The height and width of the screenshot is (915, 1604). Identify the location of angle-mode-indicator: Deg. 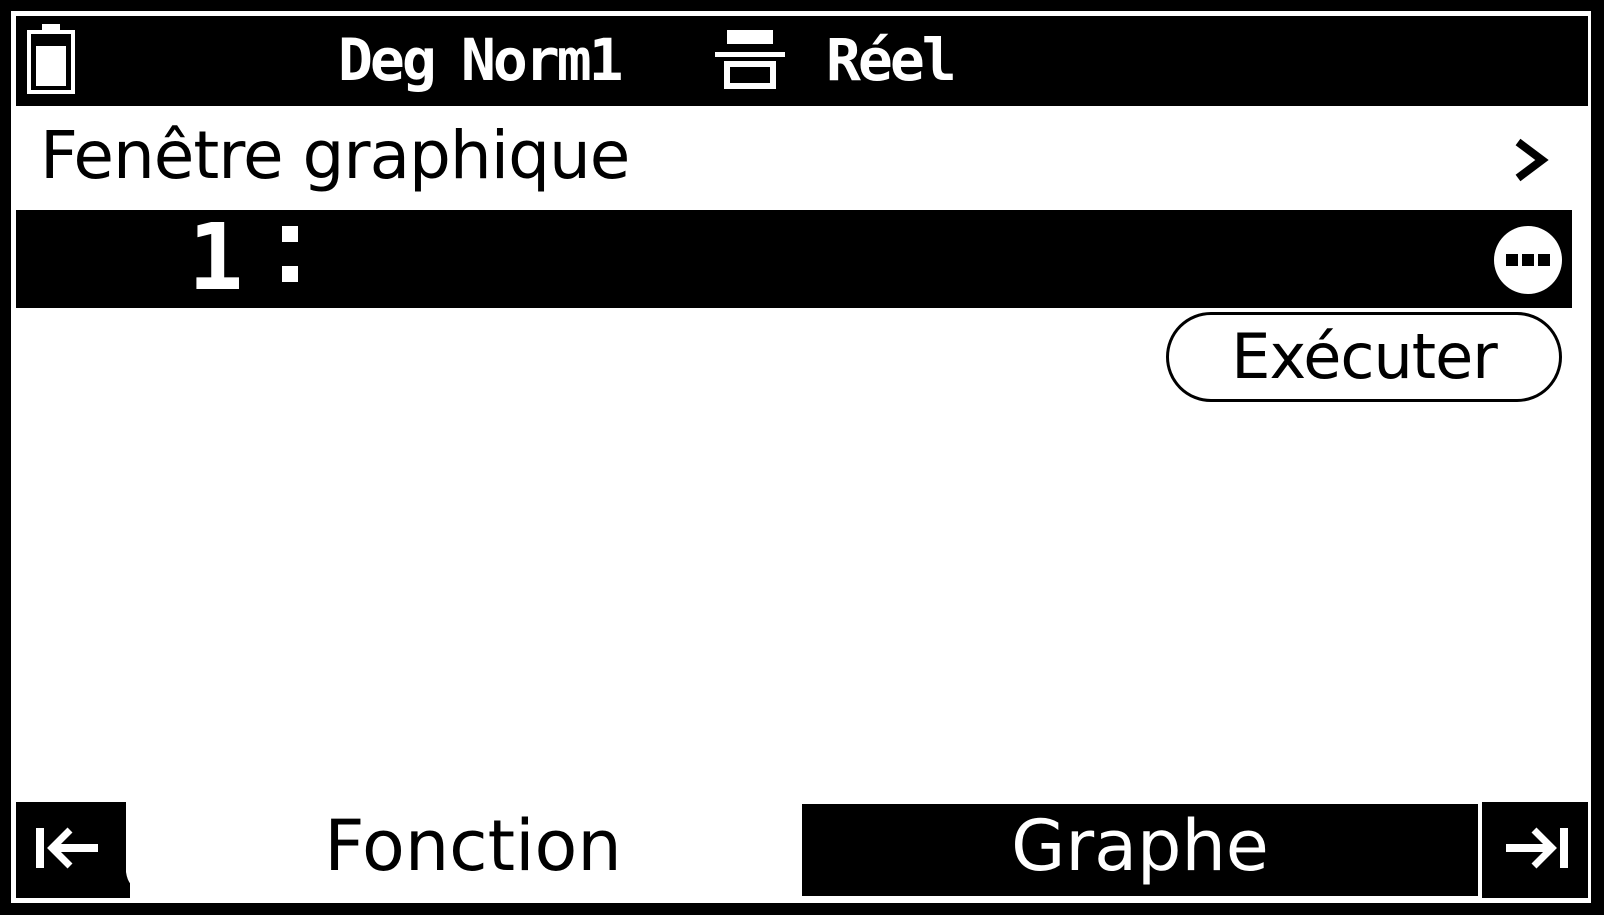
(387, 60).